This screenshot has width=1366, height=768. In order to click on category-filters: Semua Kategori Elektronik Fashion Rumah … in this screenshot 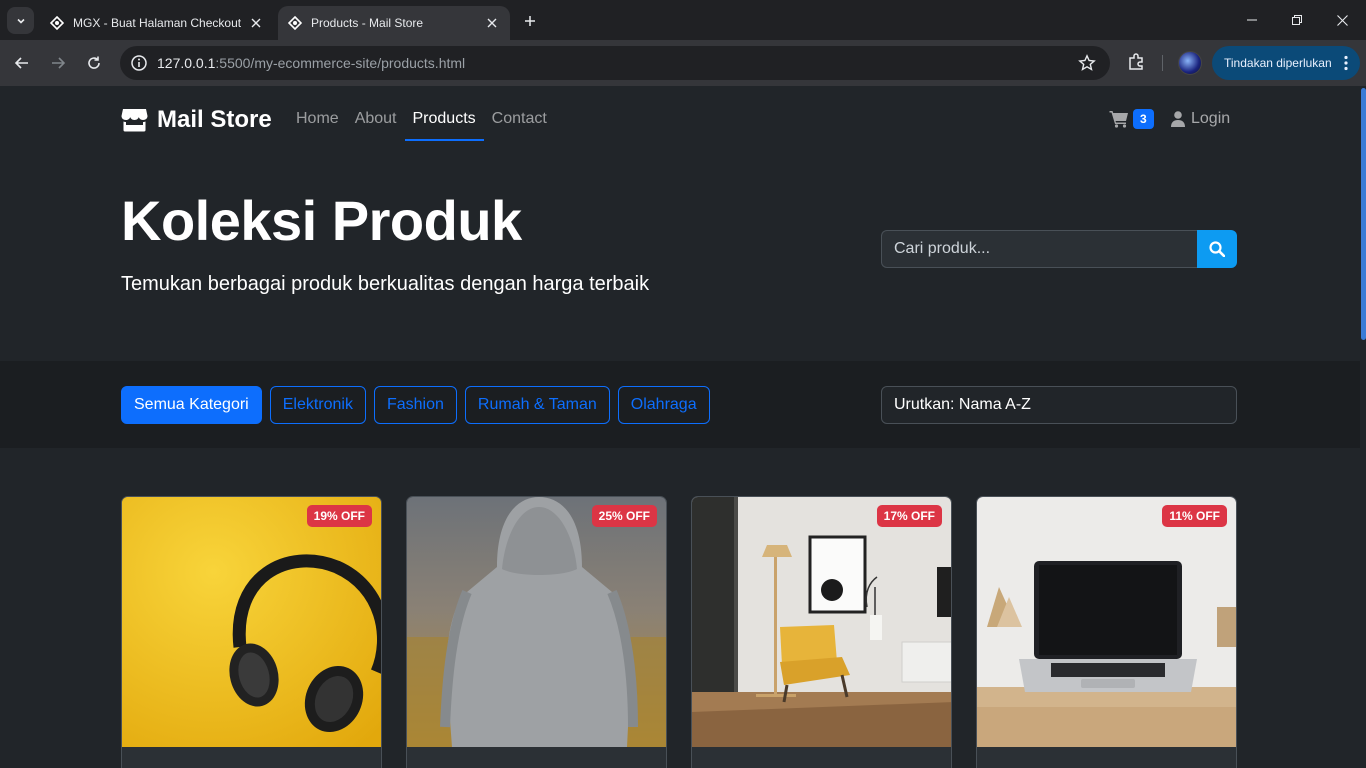, I will do `click(419, 405)`.